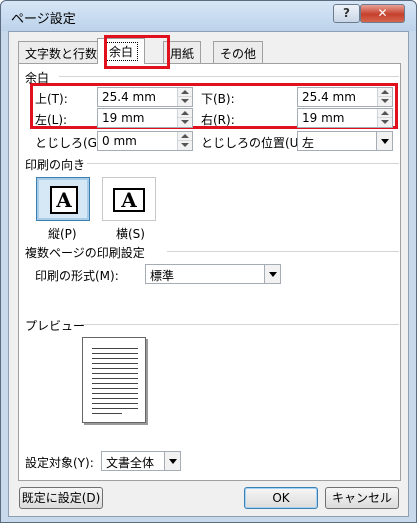 The image size is (417, 523). I want to click on portrait-label: 縦(P), so click(62, 234).